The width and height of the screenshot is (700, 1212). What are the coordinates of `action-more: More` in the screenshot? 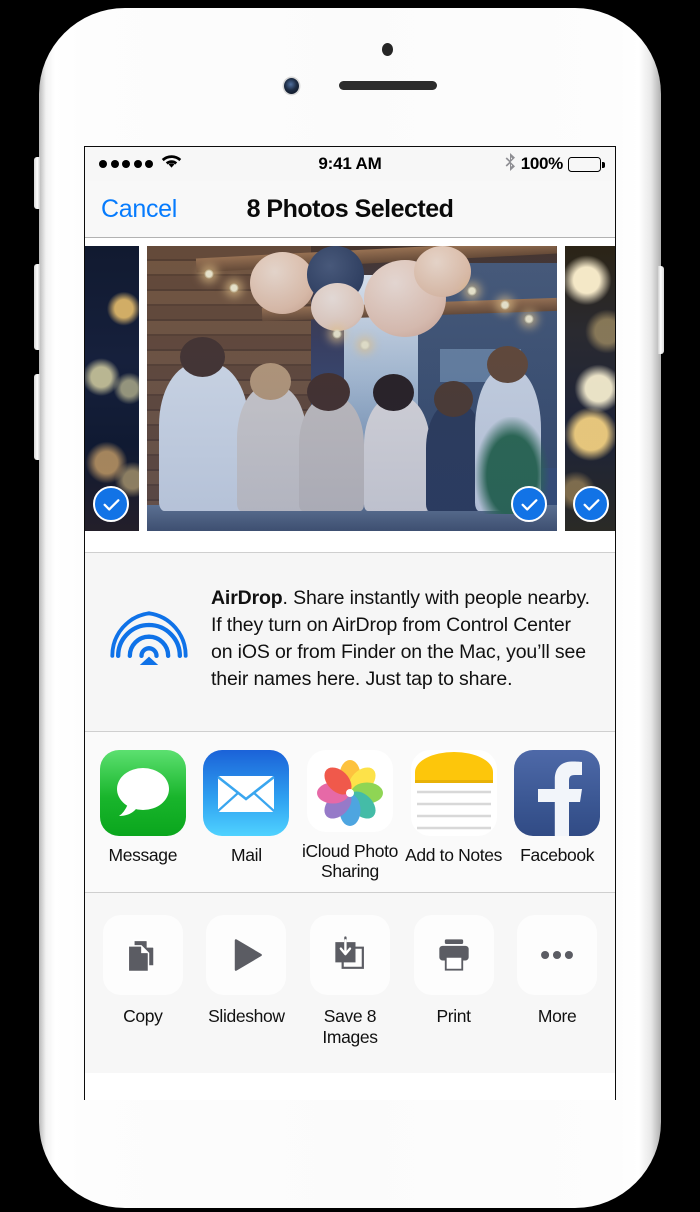 It's located at (557, 986).